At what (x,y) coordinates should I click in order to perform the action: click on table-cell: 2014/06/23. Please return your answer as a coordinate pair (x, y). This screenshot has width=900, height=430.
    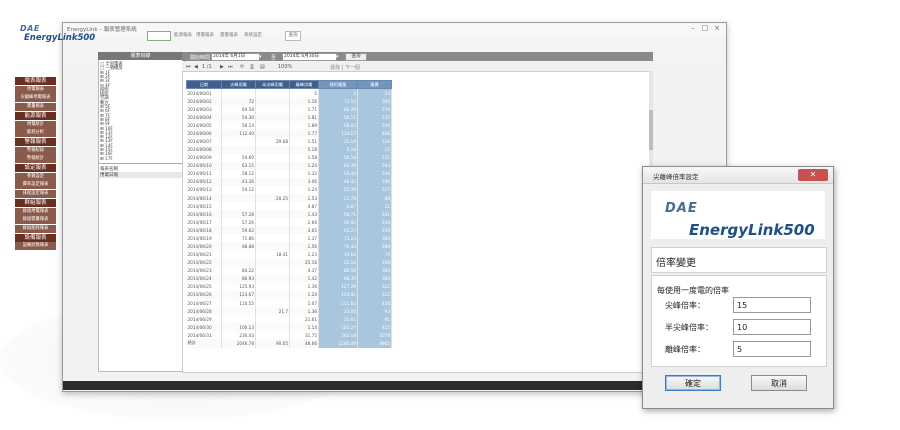
    Looking at the image, I should click on (204, 270).